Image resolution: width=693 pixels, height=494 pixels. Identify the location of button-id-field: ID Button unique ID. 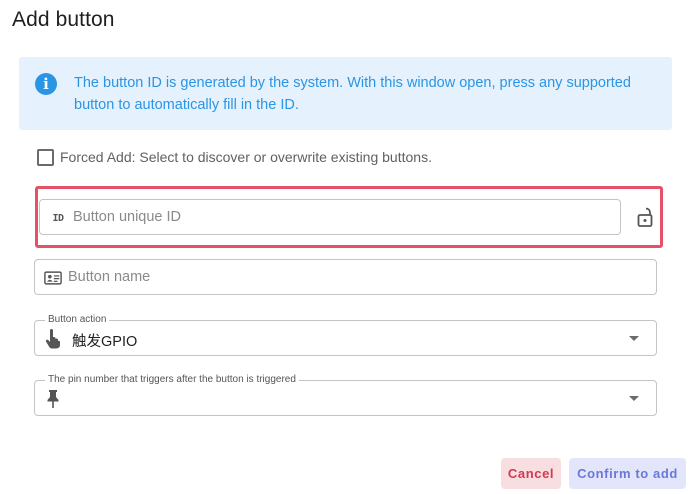
(330, 217).